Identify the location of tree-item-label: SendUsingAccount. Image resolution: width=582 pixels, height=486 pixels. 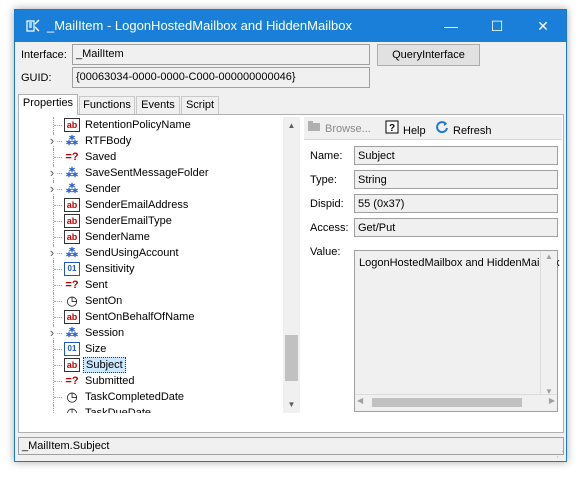
(132, 253).